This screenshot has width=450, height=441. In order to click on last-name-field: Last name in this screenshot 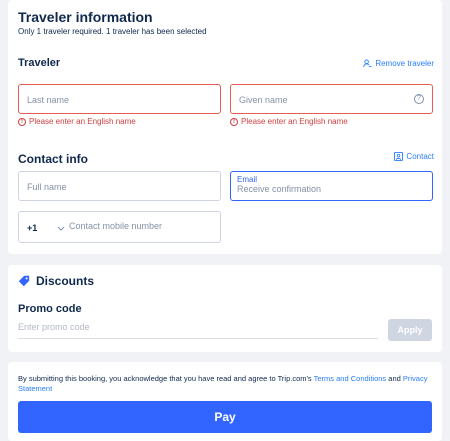, I will do `click(119, 99)`.